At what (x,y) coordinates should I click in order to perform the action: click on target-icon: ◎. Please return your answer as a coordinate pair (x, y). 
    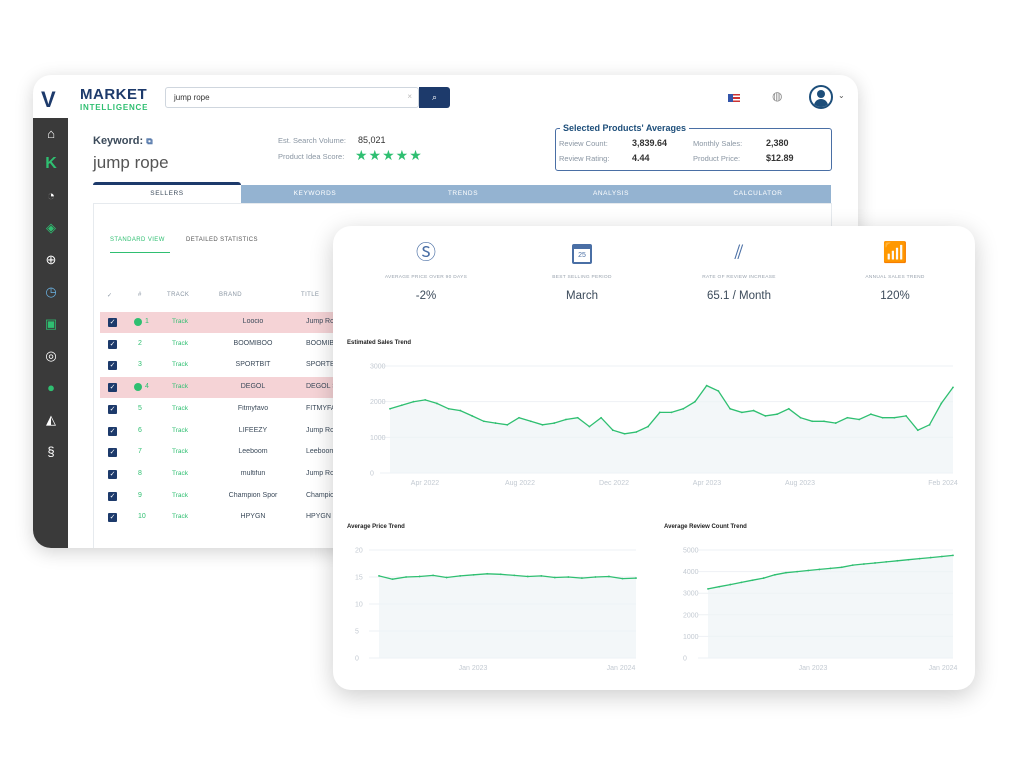
    Looking at the image, I should click on (51, 356).